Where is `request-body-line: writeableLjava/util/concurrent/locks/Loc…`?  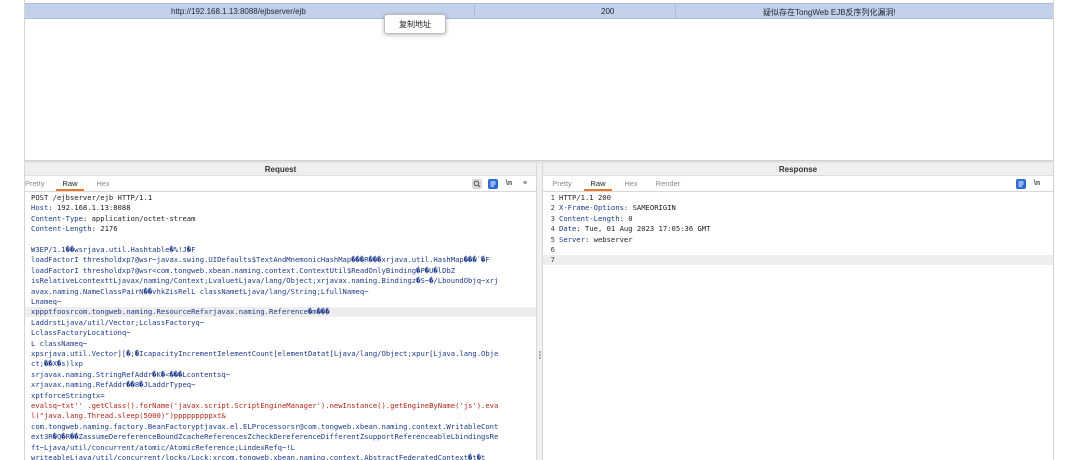
request-body-line: writeableLjava/util/concurrent/locks/Loc… is located at coordinates (280, 456).